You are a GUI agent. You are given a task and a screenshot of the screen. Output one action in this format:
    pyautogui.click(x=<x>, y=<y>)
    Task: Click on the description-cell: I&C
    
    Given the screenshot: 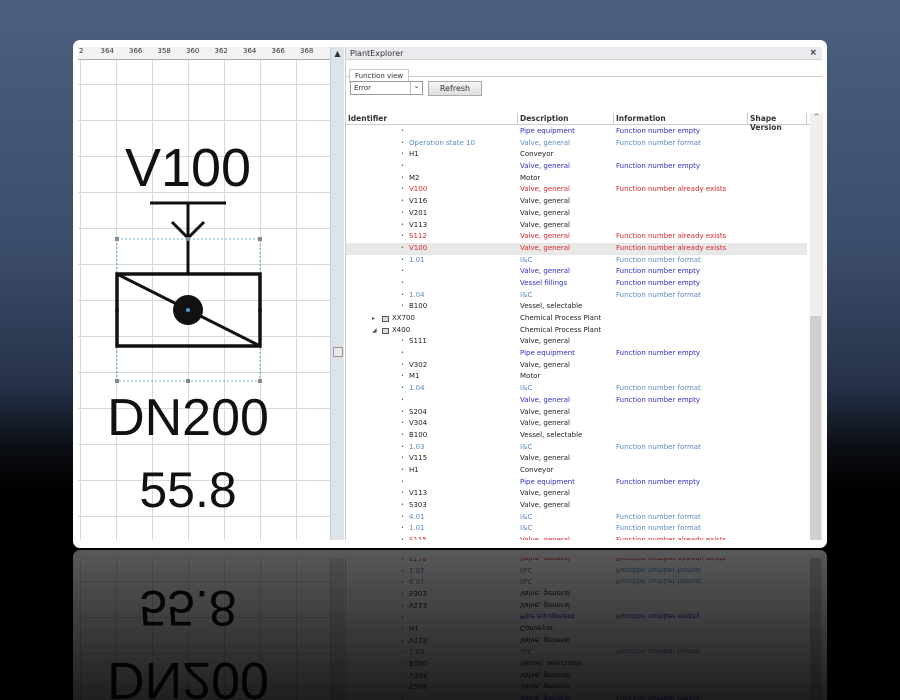 What is the action you would take?
    pyautogui.click(x=526, y=388)
    